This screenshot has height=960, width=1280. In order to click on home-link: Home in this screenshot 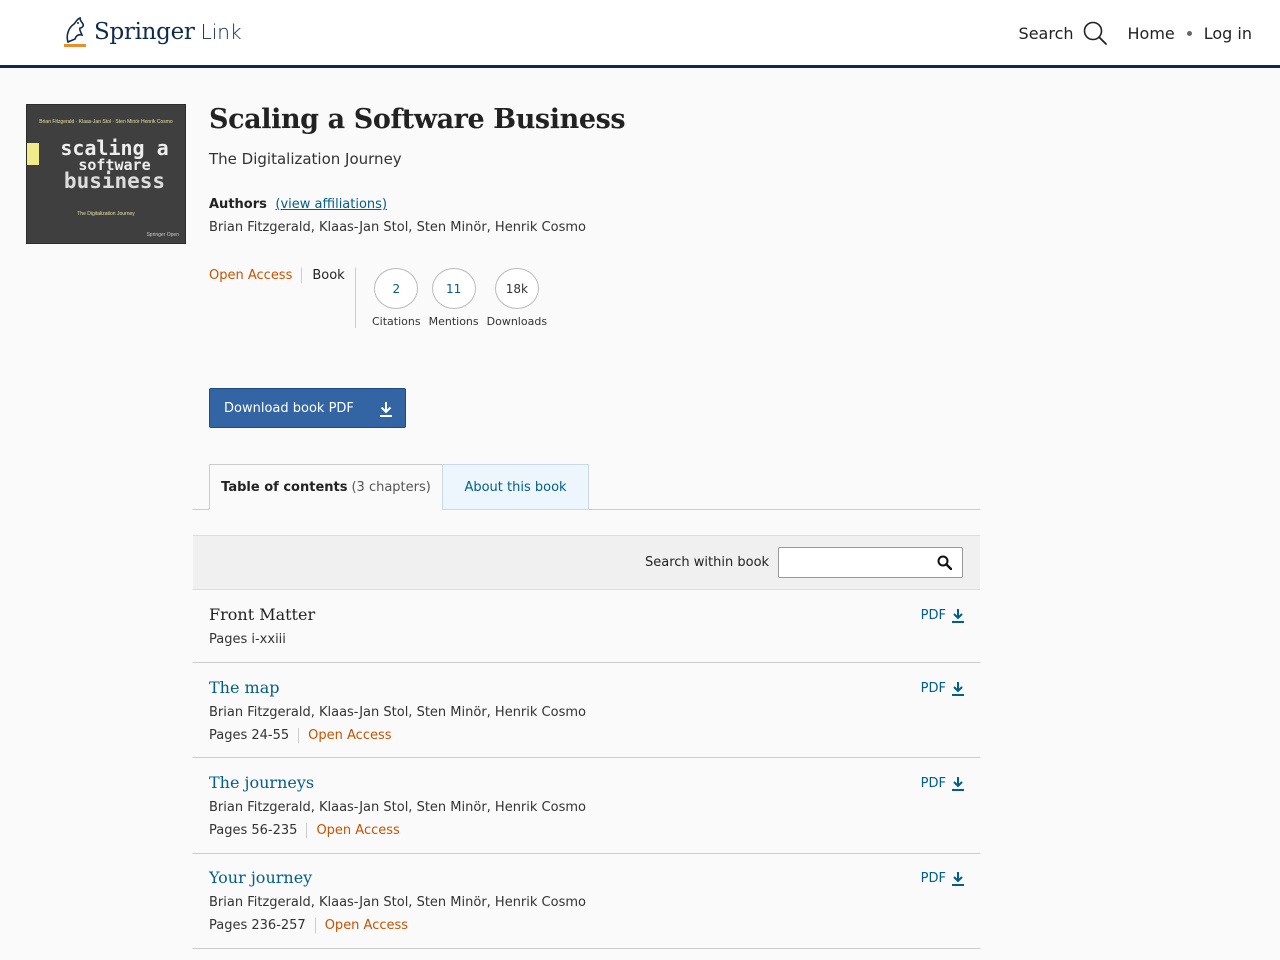, I will do `click(1151, 33)`.